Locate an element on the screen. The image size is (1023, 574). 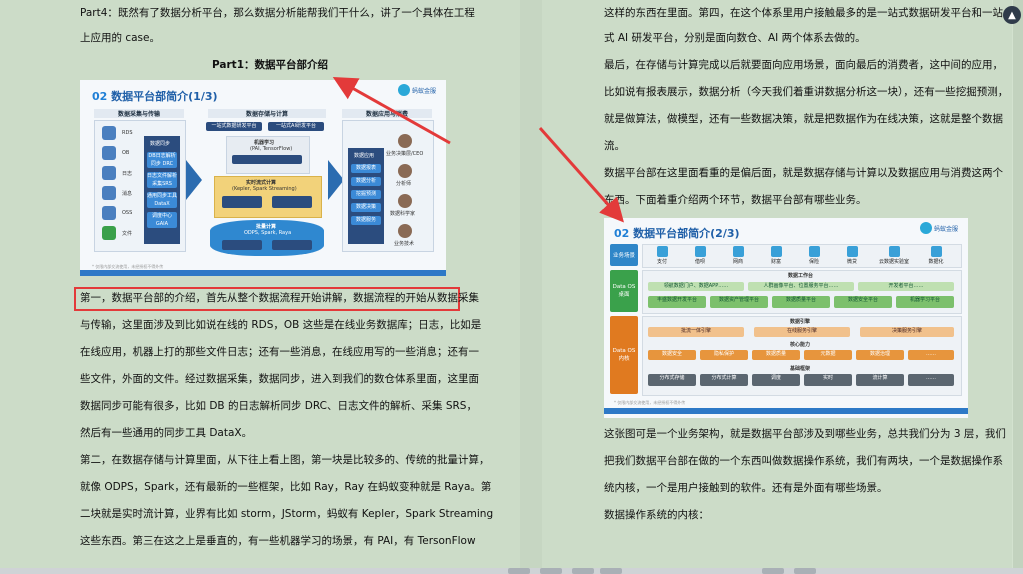
vertical-scrollbar is located at coordinates (1018, 284).